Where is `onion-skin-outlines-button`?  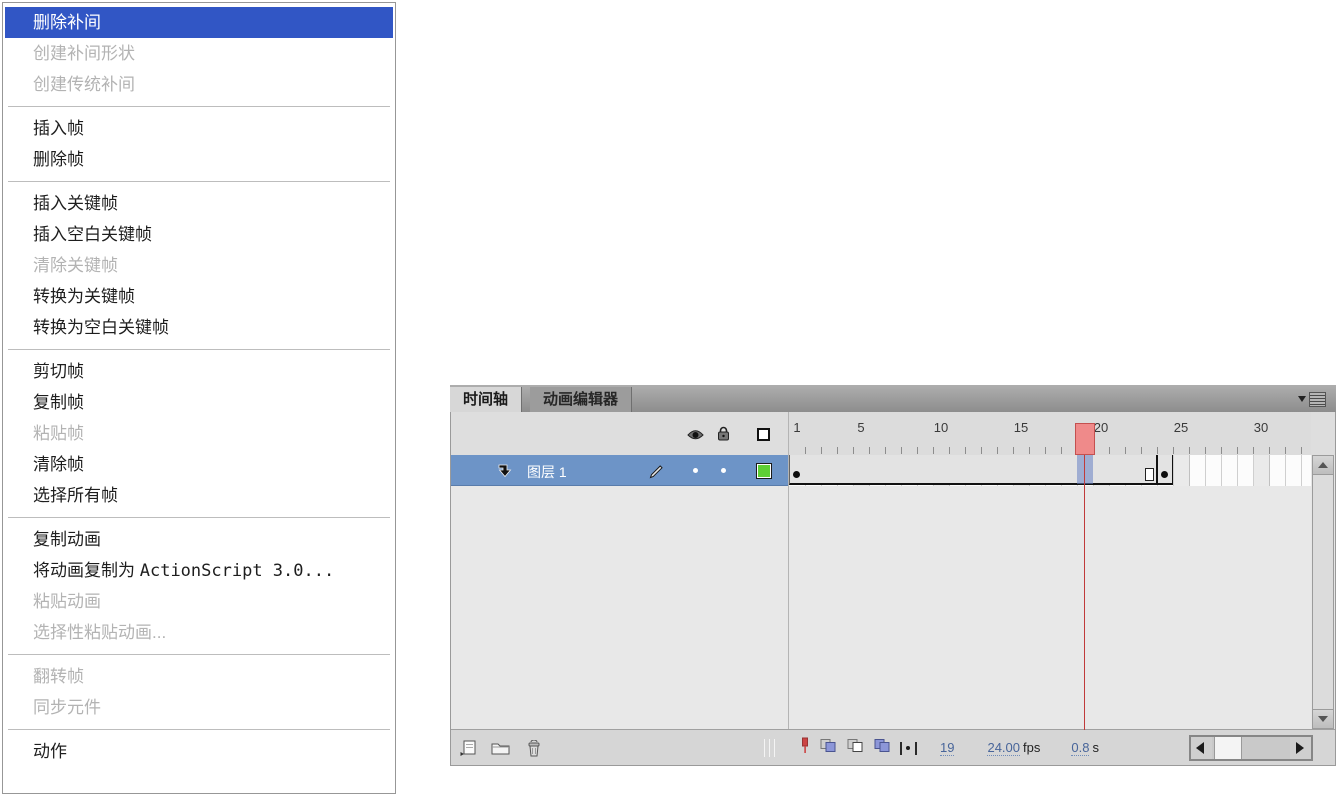
onion-skin-outlines-button is located at coordinates (855, 748).